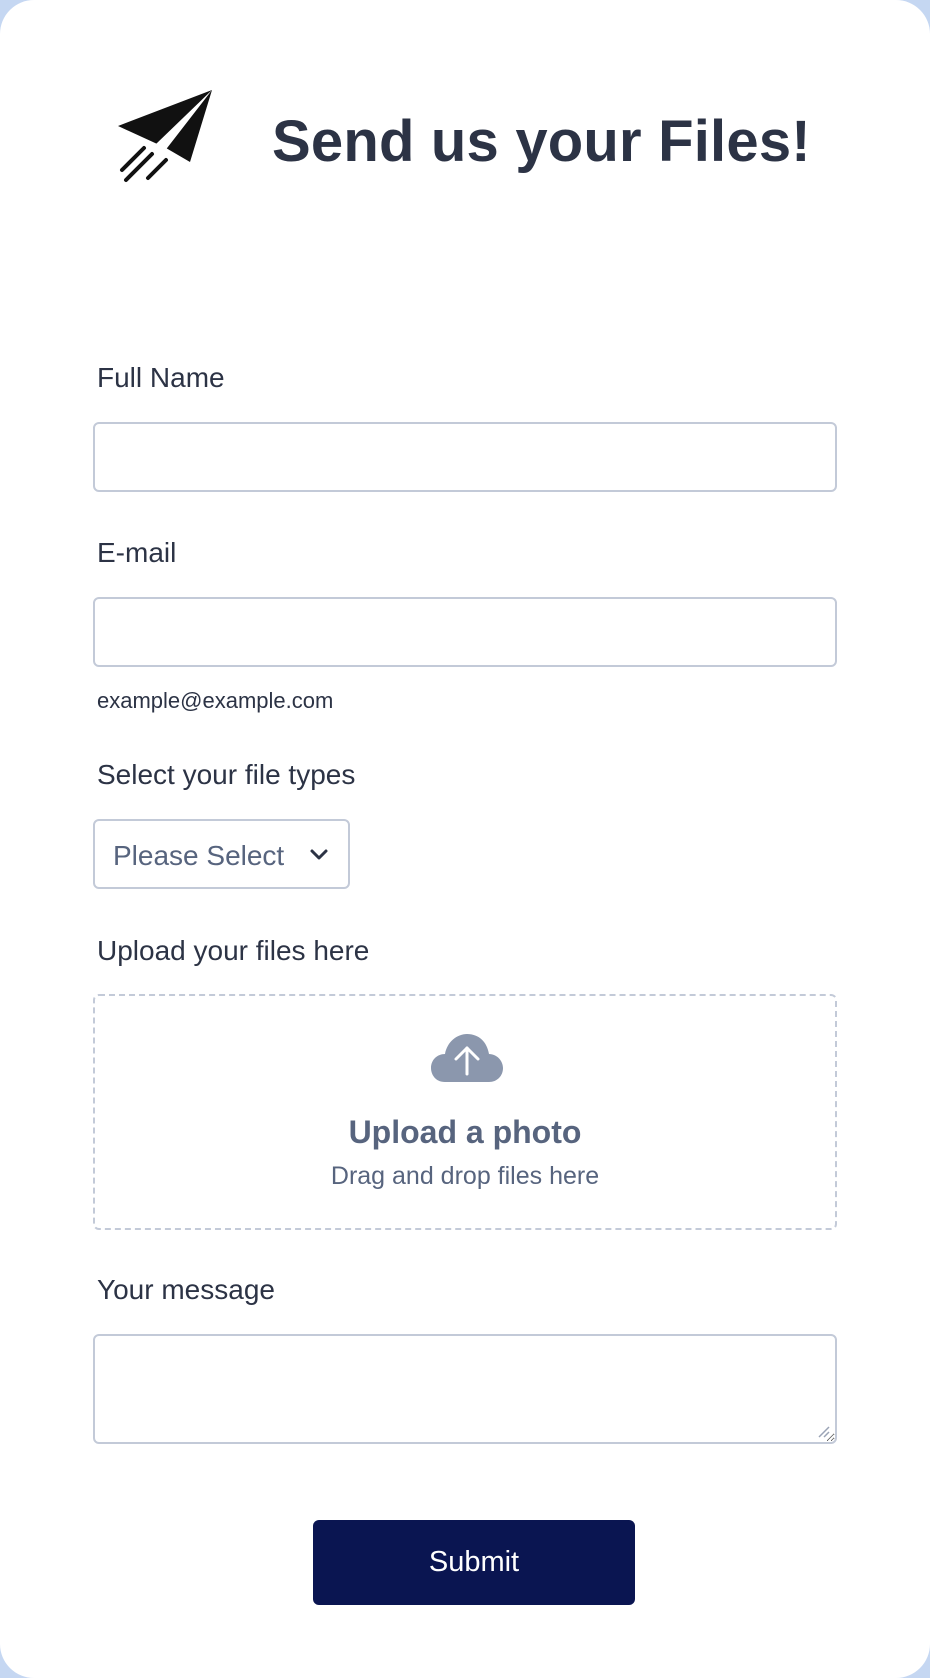 This screenshot has width=930, height=1678. Describe the element at coordinates (319, 854) in the screenshot. I see `chevron-down-icon` at that location.